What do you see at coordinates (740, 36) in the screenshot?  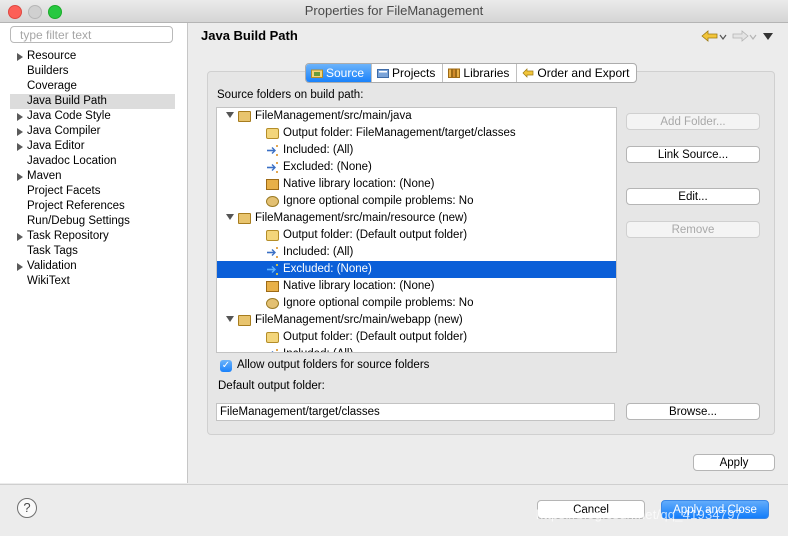 I see `arrow-right-icon` at bounding box center [740, 36].